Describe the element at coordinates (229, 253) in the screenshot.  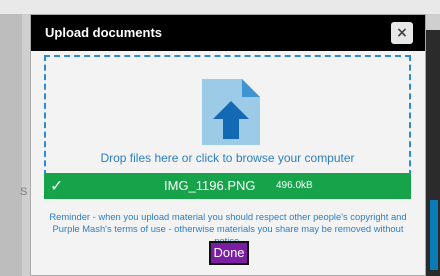
I see `done-button: Done` at that location.